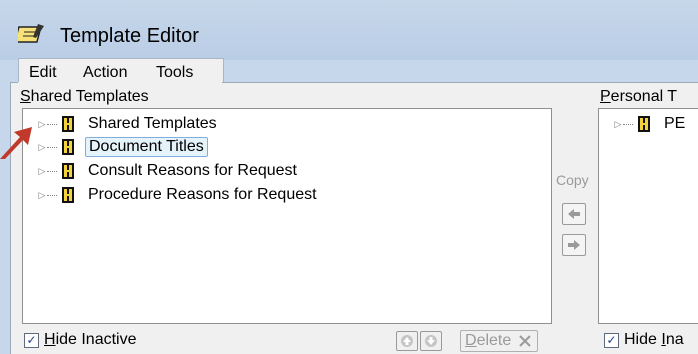 Image resolution: width=698 pixels, height=354 pixels. Describe the element at coordinates (84, 96) in the screenshot. I see `shared-templates-label: Shared Templates` at that location.